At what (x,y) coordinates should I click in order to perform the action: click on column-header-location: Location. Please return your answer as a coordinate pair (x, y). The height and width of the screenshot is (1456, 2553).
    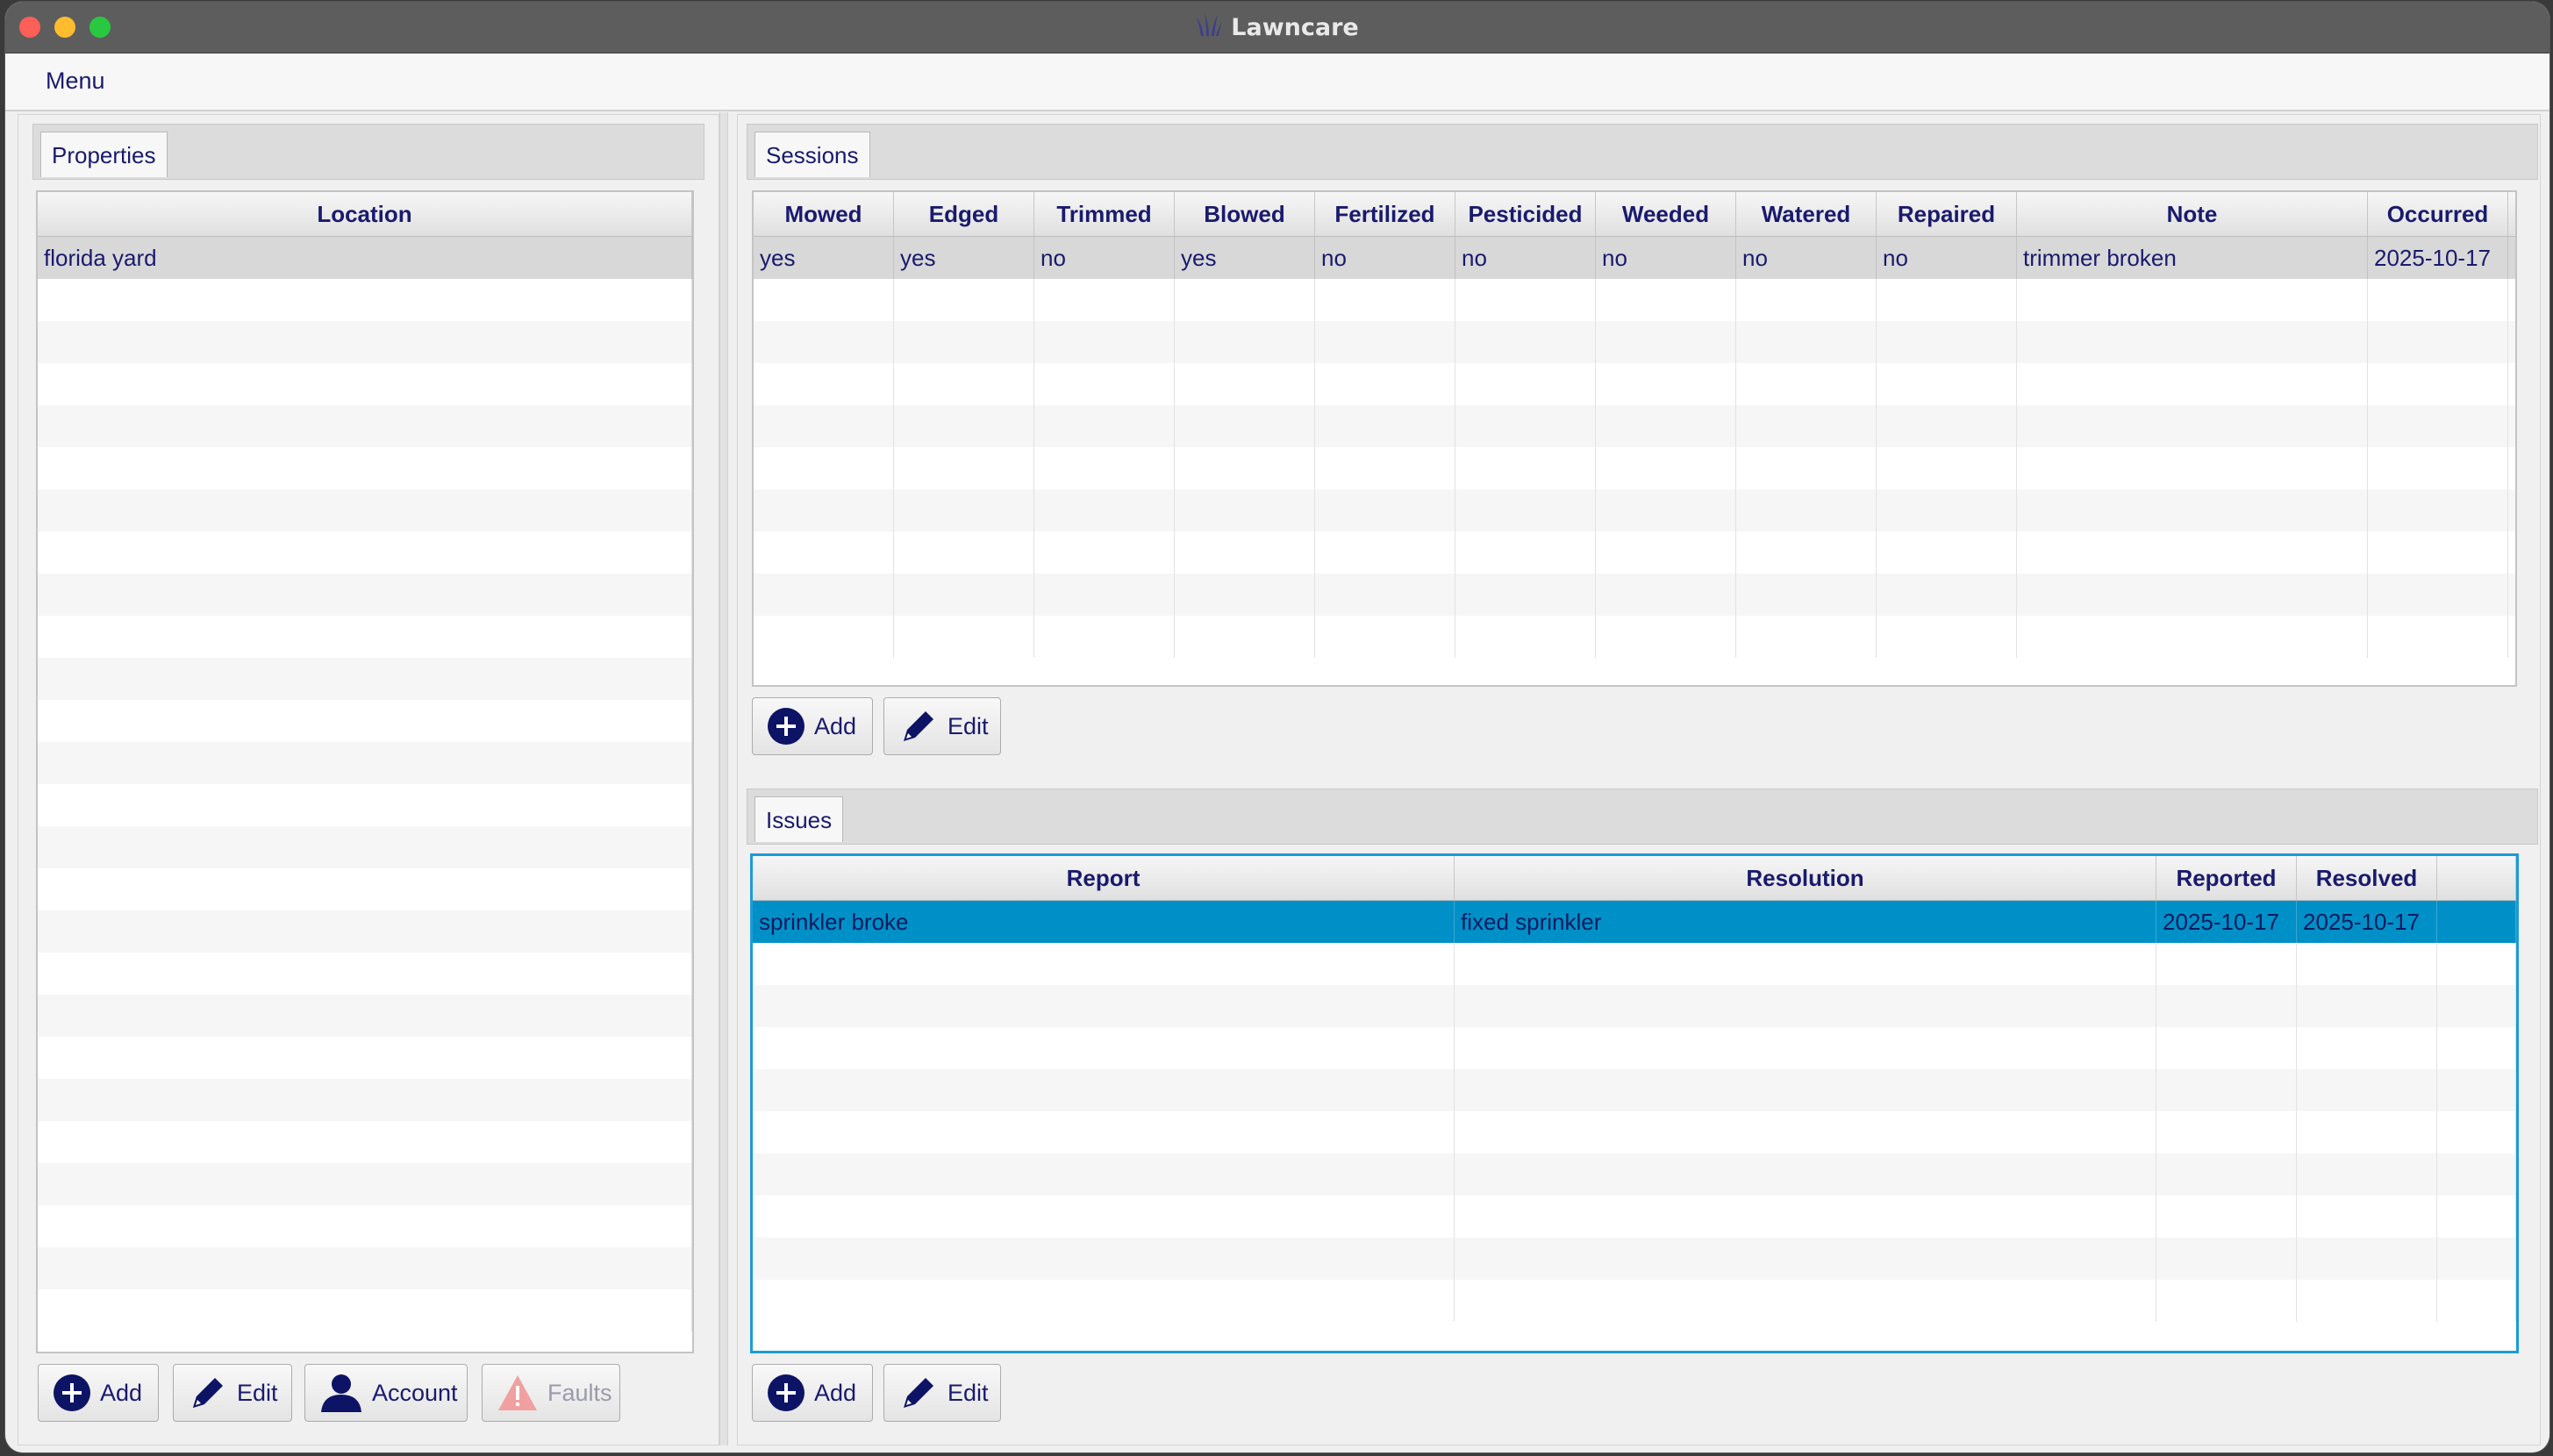
    Looking at the image, I should click on (365, 214).